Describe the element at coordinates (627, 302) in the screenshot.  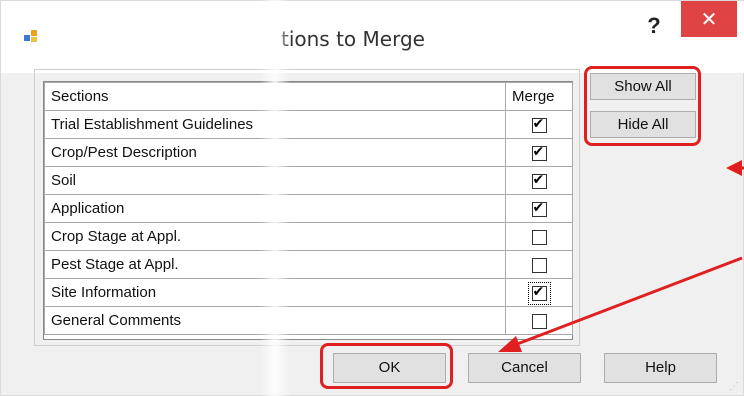
I see `arrow-to-ok-line` at that location.